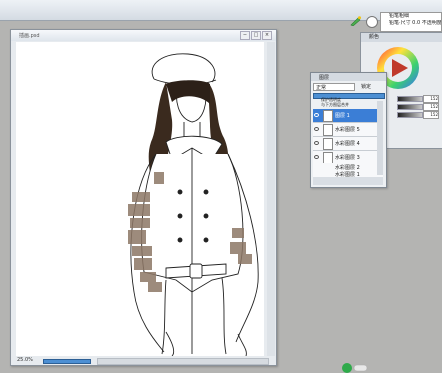  What do you see at coordinates (183, 361) in the screenshot?
I see `canvas-horizontal-scrollbar` at bounding box center [183, 361].